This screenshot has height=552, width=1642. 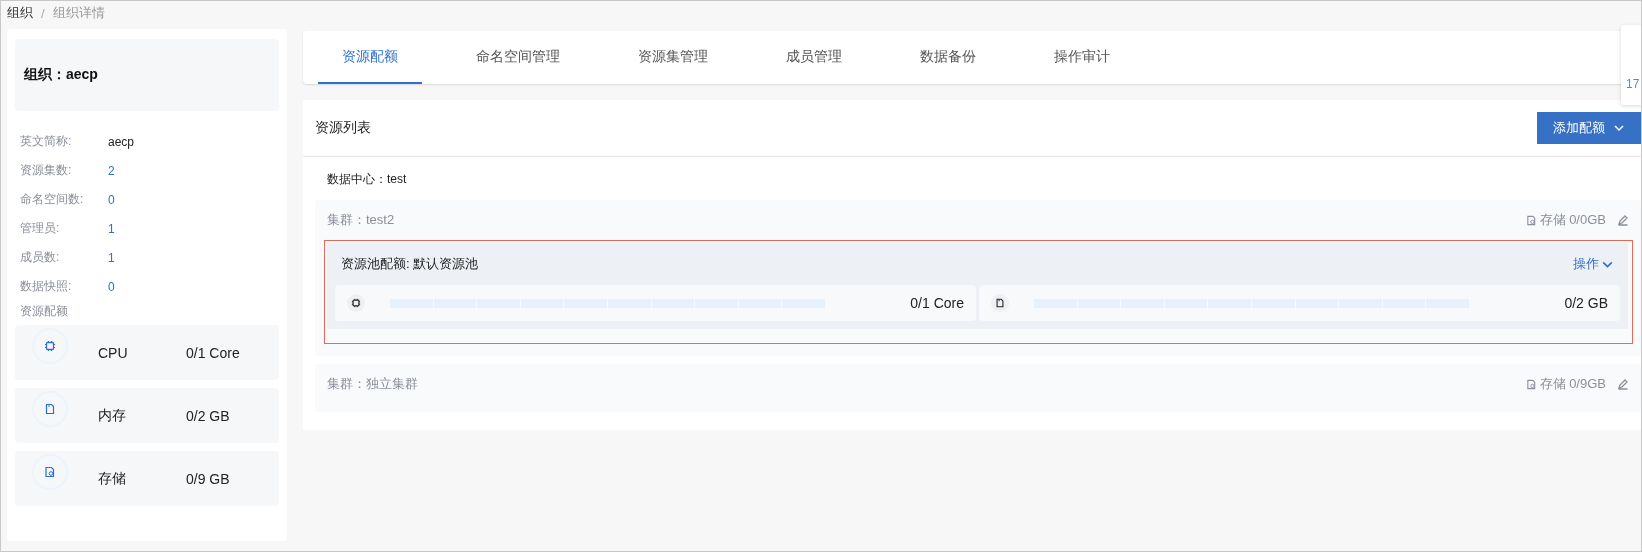 I want to click on section-label: 资源配额, so click(x=44, y=311).